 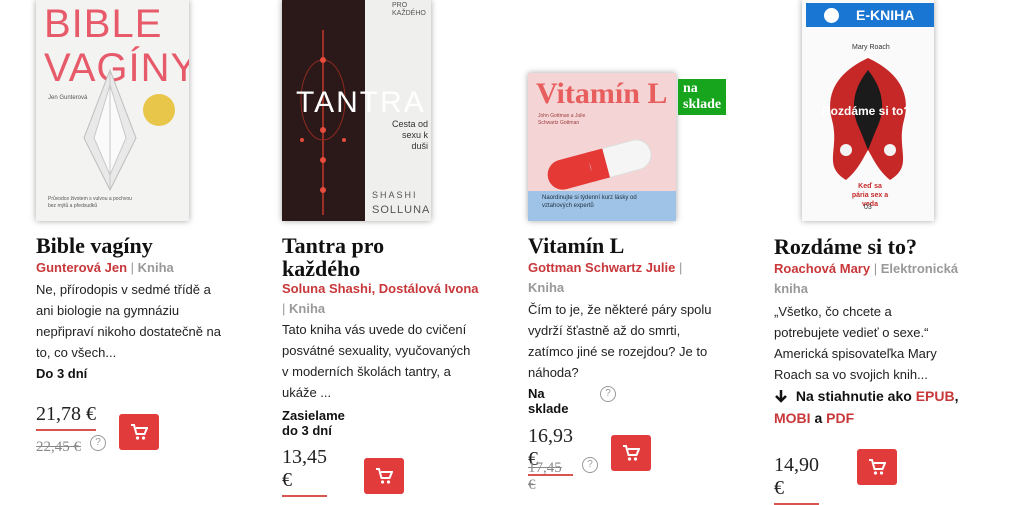 I want to click on cloud-icon, so click(x=831, y=15).